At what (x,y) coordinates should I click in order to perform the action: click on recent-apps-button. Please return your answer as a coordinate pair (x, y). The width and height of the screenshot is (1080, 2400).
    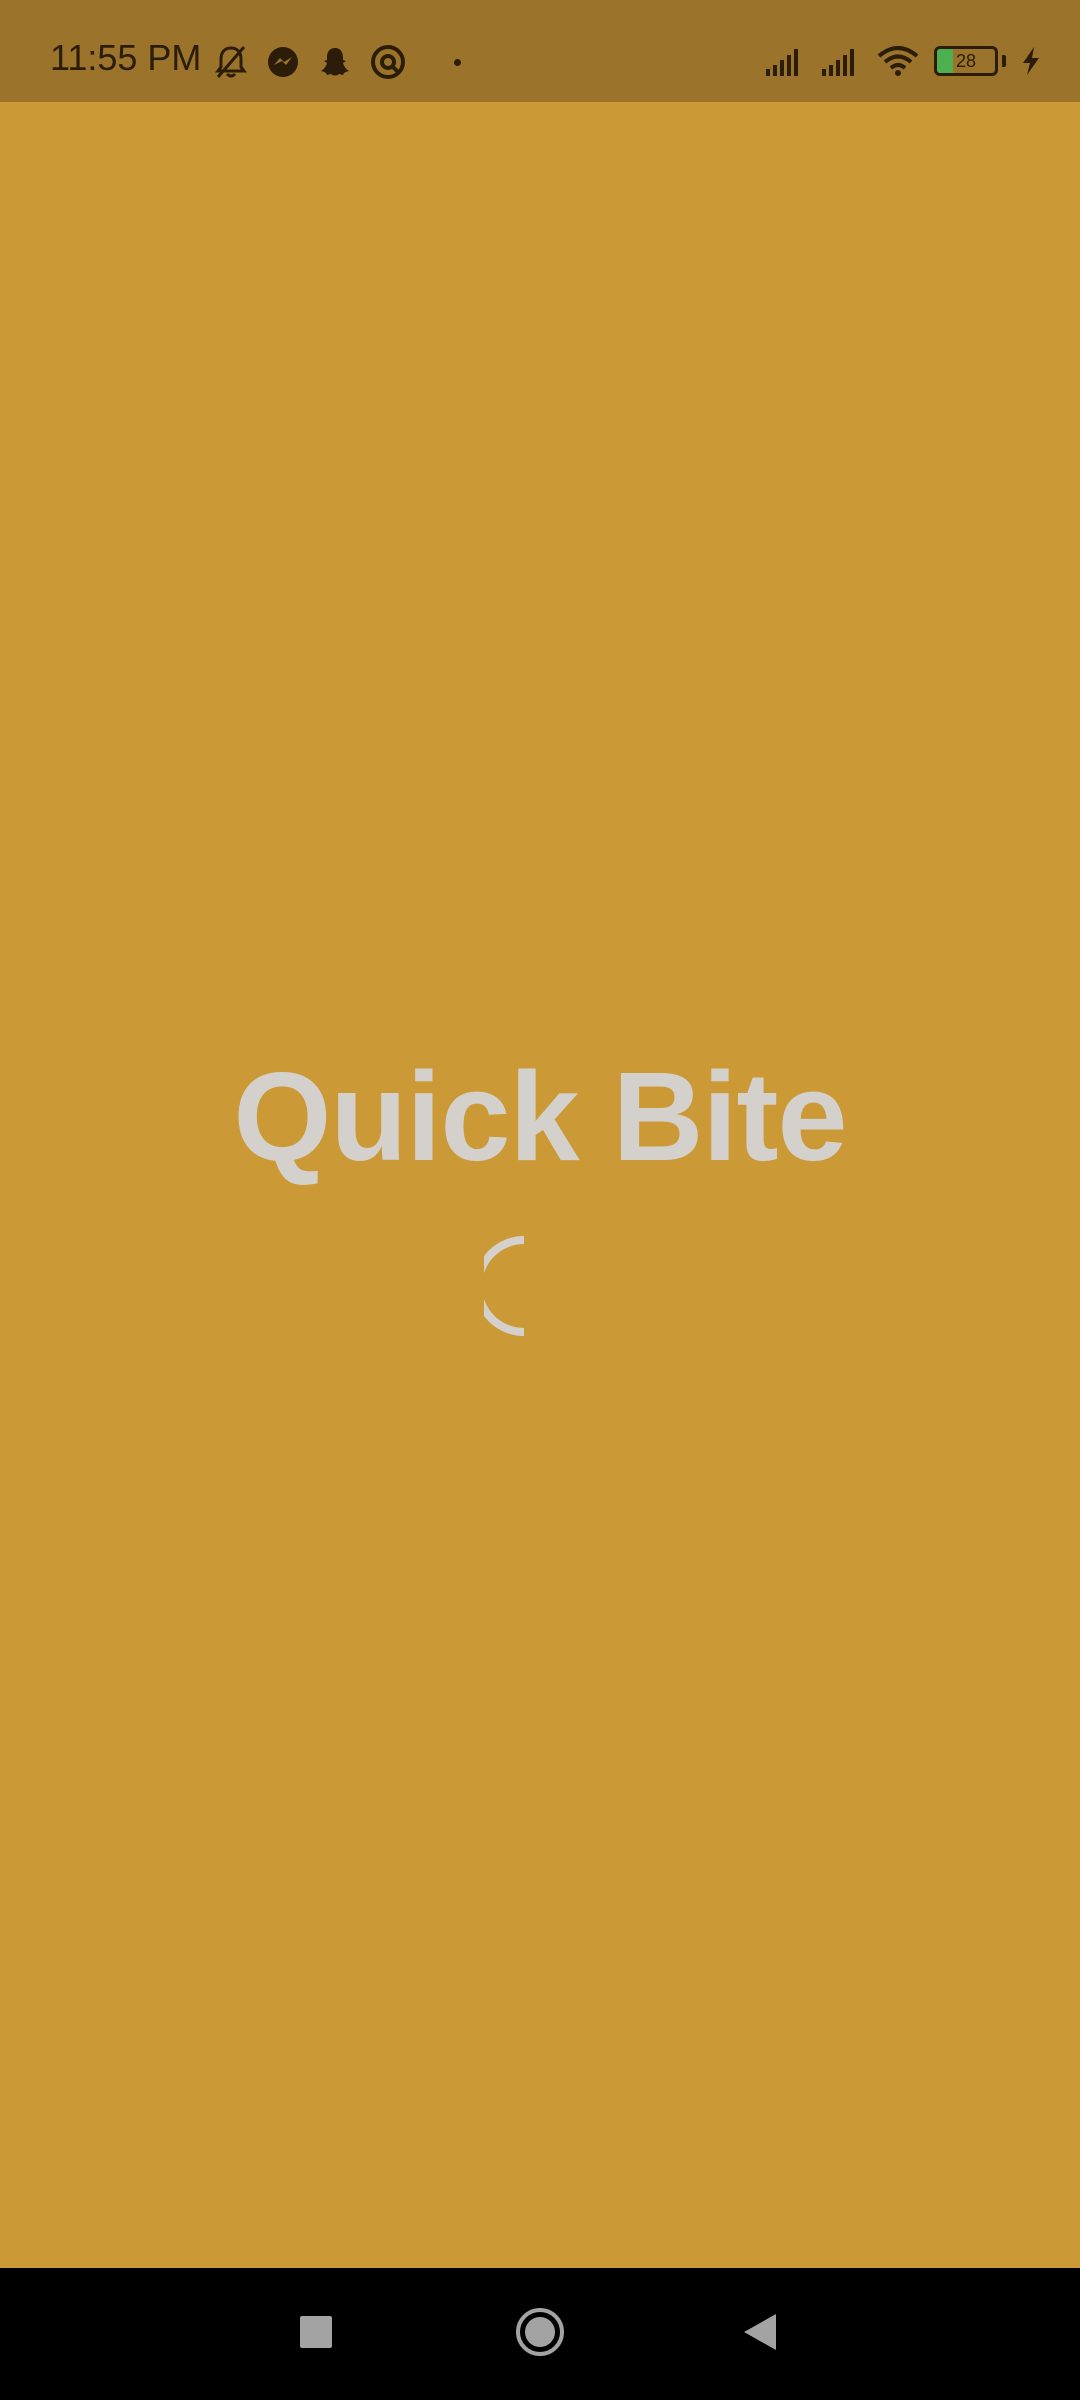
    Looking at the image, I should click on (316, 2334).